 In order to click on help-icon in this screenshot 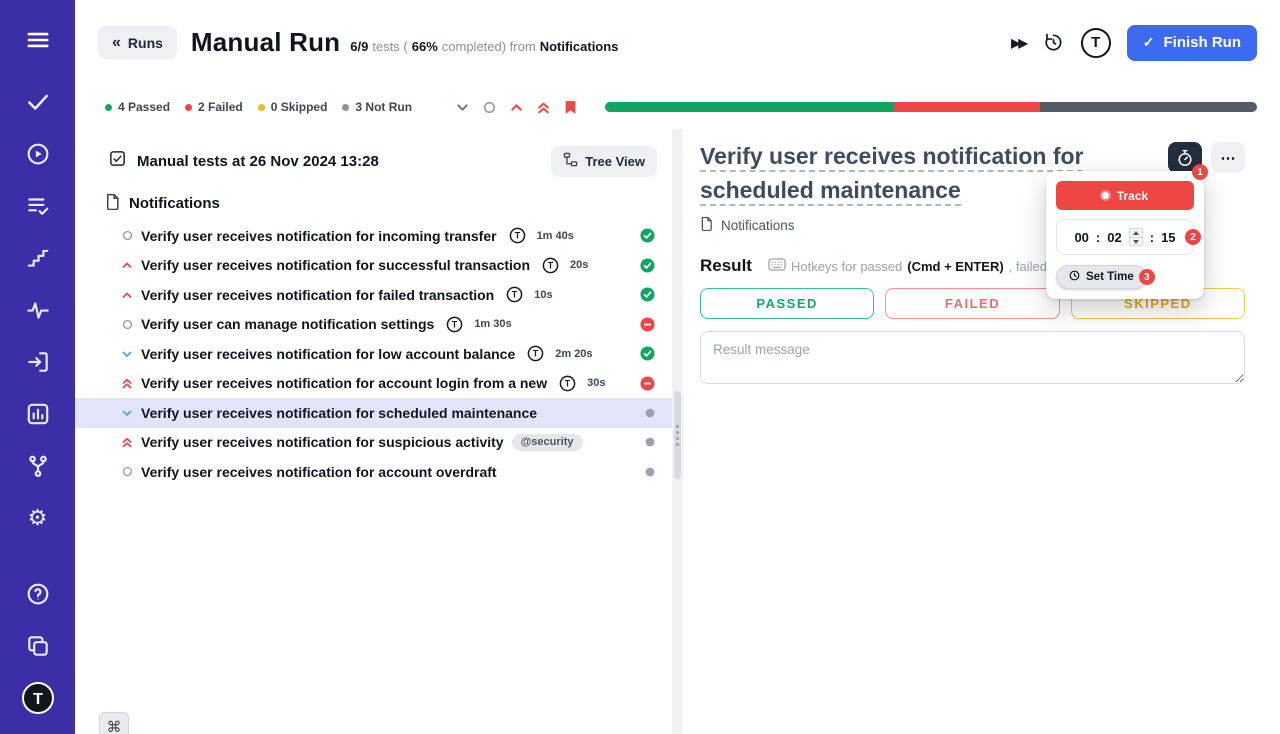, I will do `click(38, 594)`.